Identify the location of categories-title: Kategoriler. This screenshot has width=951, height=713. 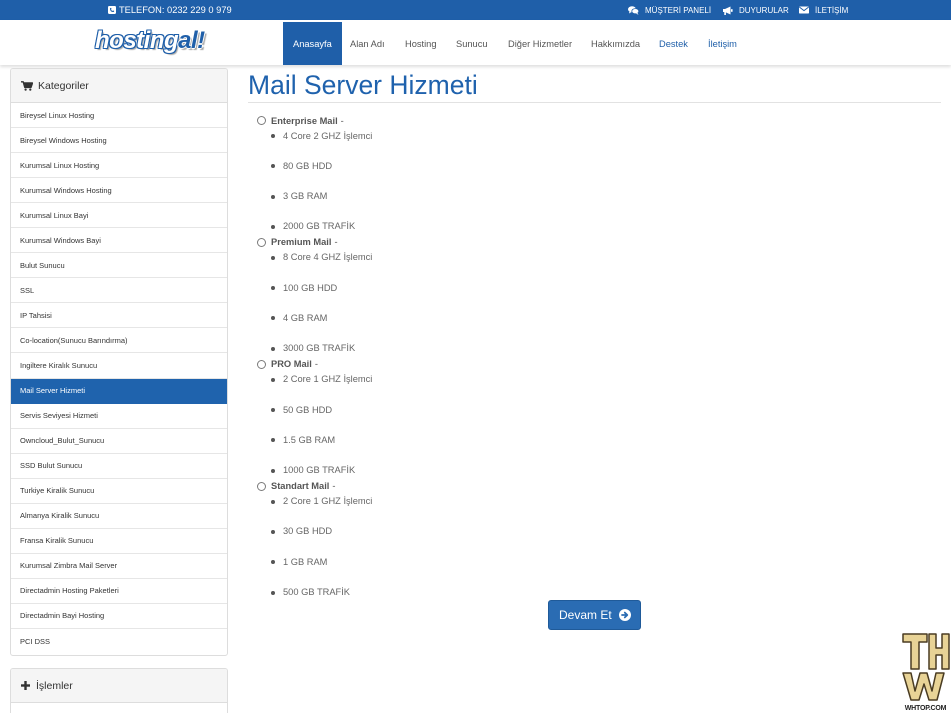
(63, 85).